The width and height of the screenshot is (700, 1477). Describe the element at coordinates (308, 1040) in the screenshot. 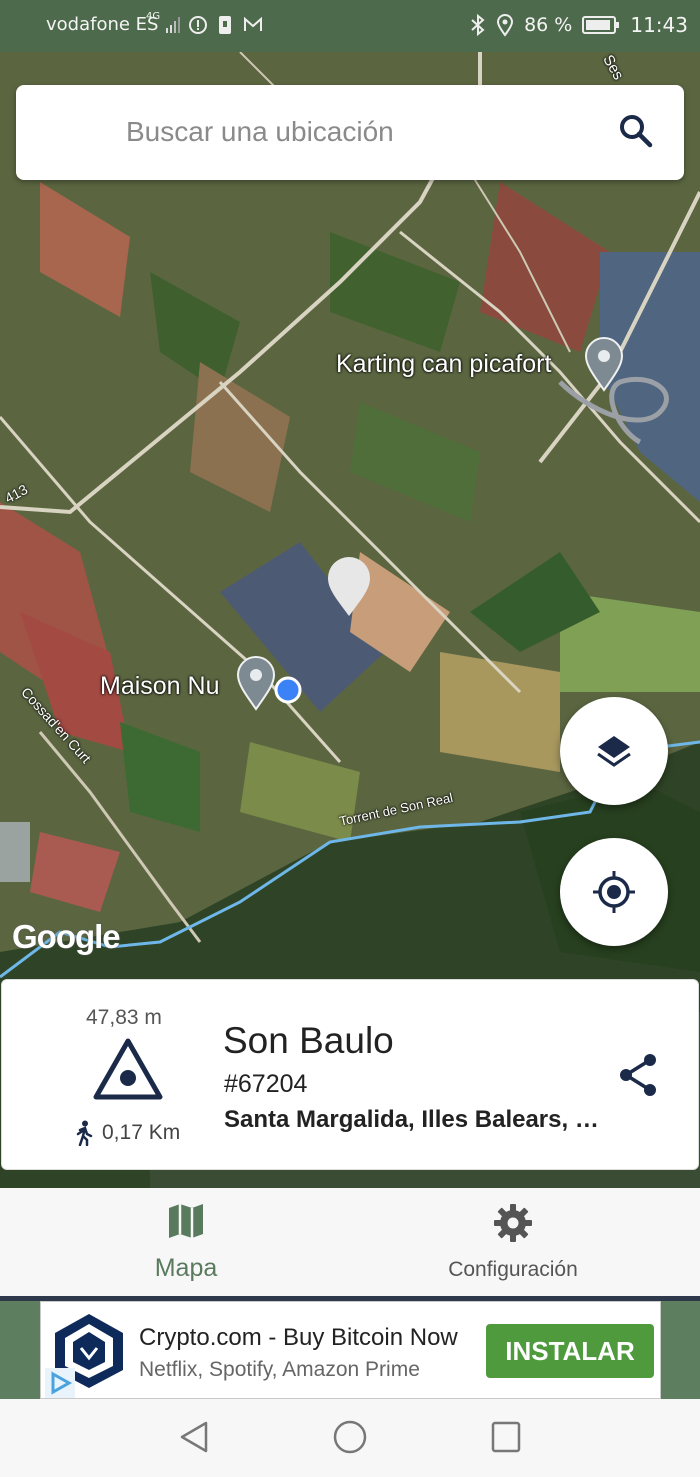

I see `location-name: Son Baulo` at that location.